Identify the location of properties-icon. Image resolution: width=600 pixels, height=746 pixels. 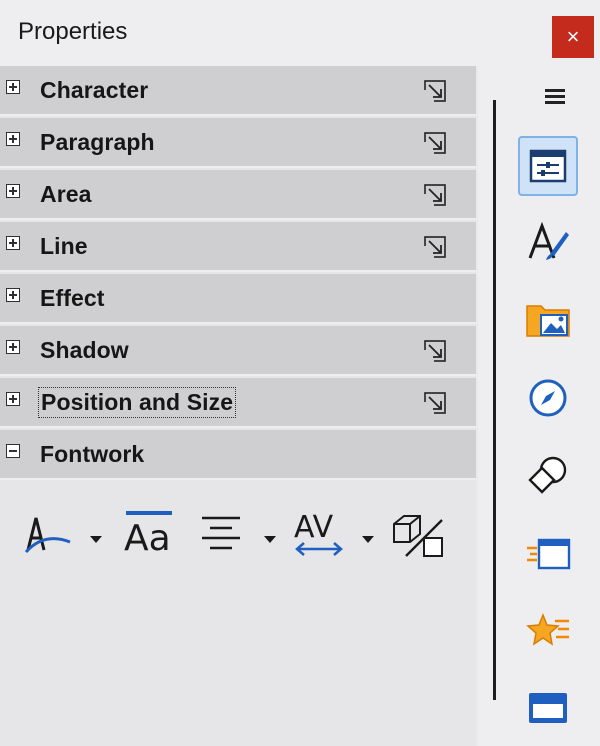
(548, 166).